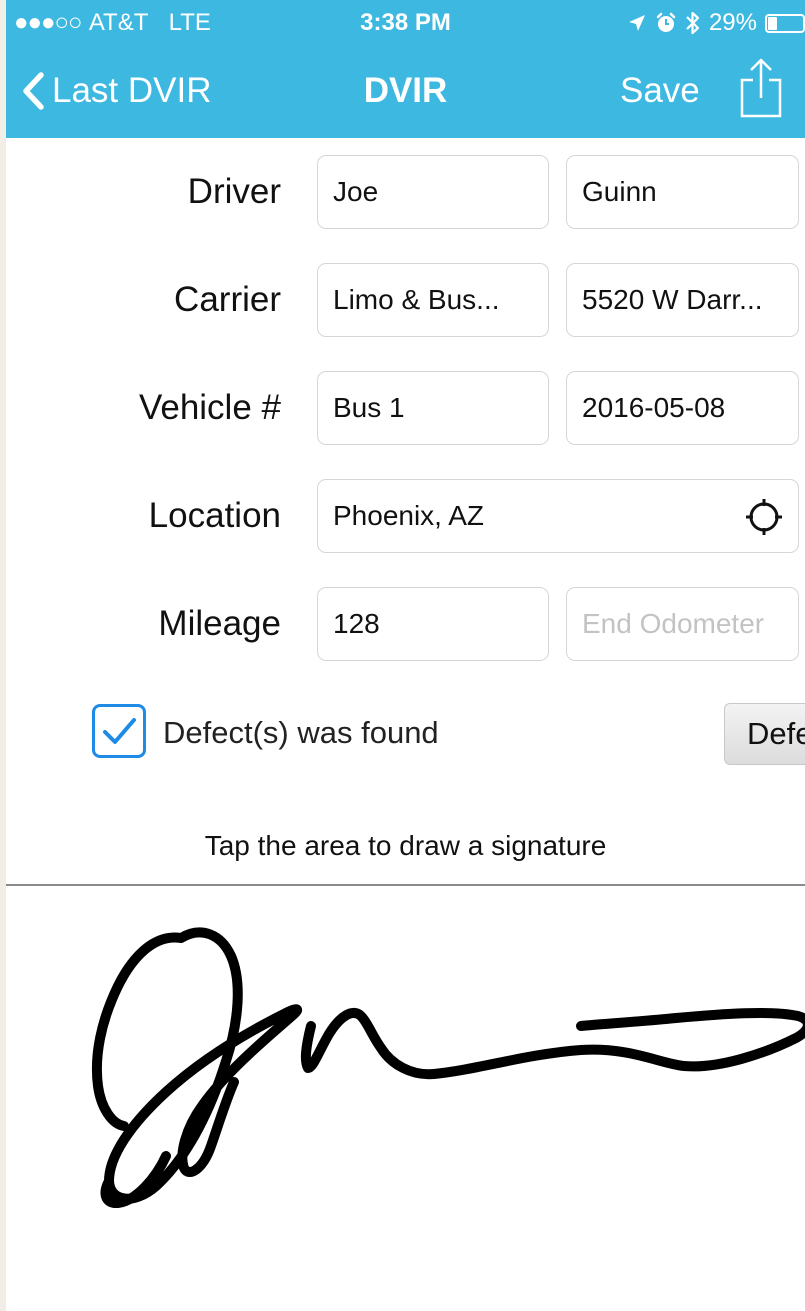 This screenshot has width=805, height=1311. Describe the element at coordinates (785, 23) in the screenshot. I see `battery-icon` at that location.